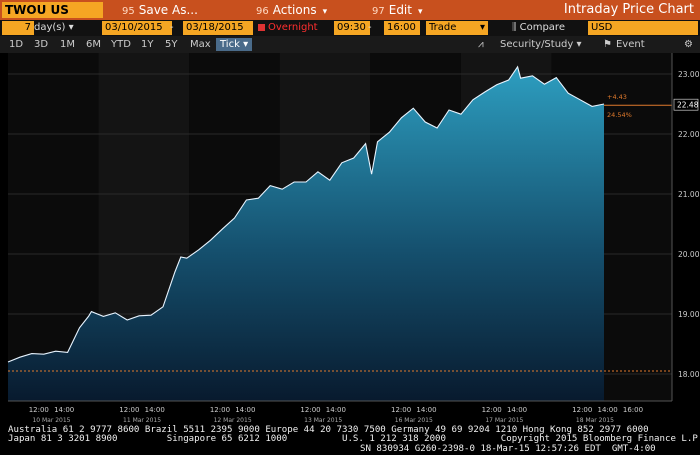  I want to click on start-time-field: 09:30, so click(352, 28).